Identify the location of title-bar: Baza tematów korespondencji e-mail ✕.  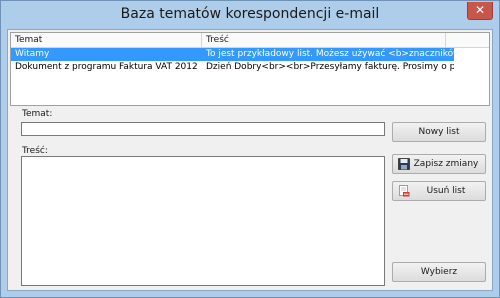
(250, 15).